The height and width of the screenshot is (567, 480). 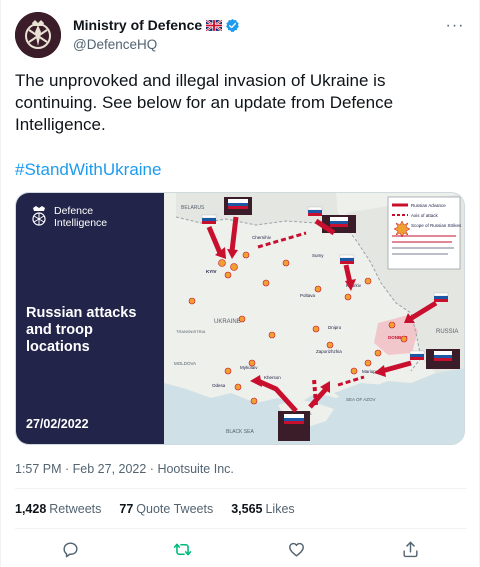 I want to click on share-icon, so click(x=410, y=549).